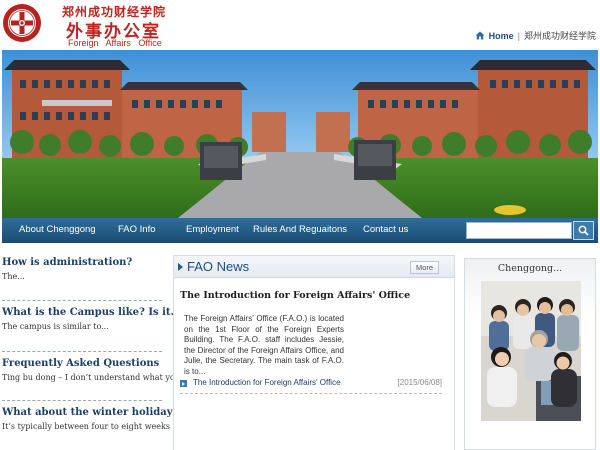 Image resolution: width=600 pixels, height=450 pixels. I want to click on nav-fao-info: FAO Info, so click(137, 229).